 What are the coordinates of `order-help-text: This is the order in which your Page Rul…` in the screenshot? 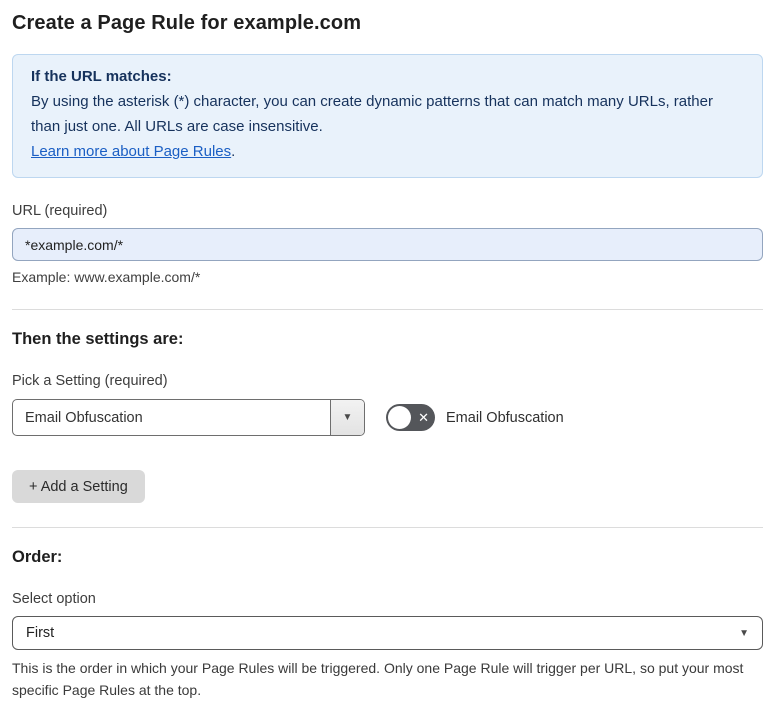 It's located at (378, 679).